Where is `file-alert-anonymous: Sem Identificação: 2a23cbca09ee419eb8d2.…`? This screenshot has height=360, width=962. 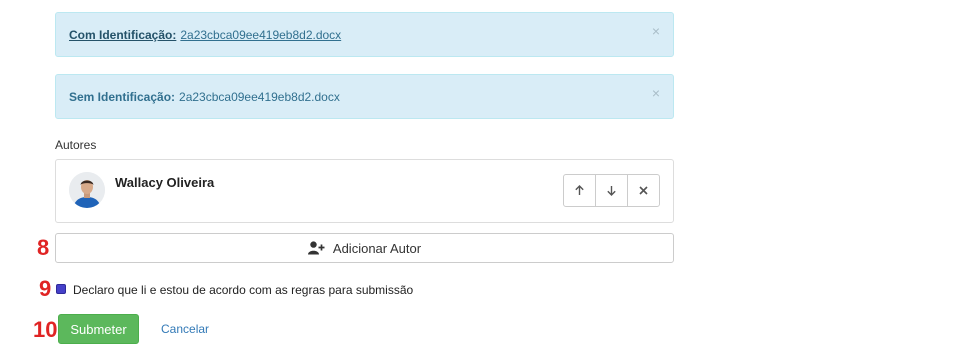 file-alert-anonymous: Sem Identificação: 2a23cbca09ee419eb8d2.… is located at coordinates (364, 96).